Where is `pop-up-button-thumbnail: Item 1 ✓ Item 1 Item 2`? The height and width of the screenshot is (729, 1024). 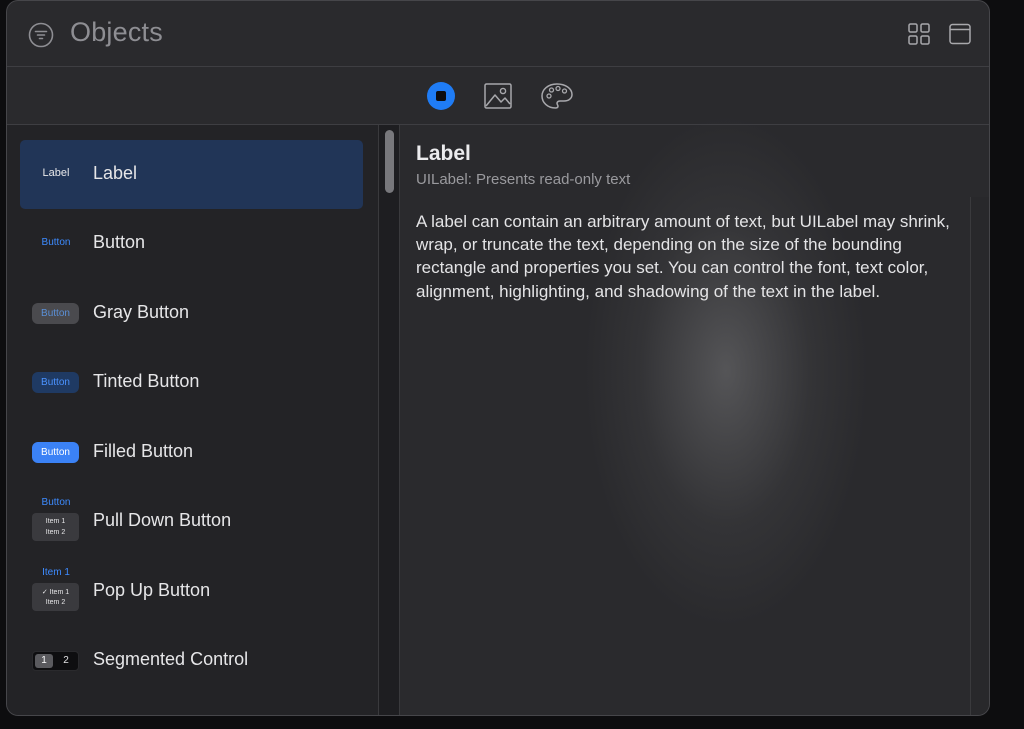
pop-up-button-thumbnail: Item 1 ✓ Item 1 Item 2 is located at coordinates (56, 591).